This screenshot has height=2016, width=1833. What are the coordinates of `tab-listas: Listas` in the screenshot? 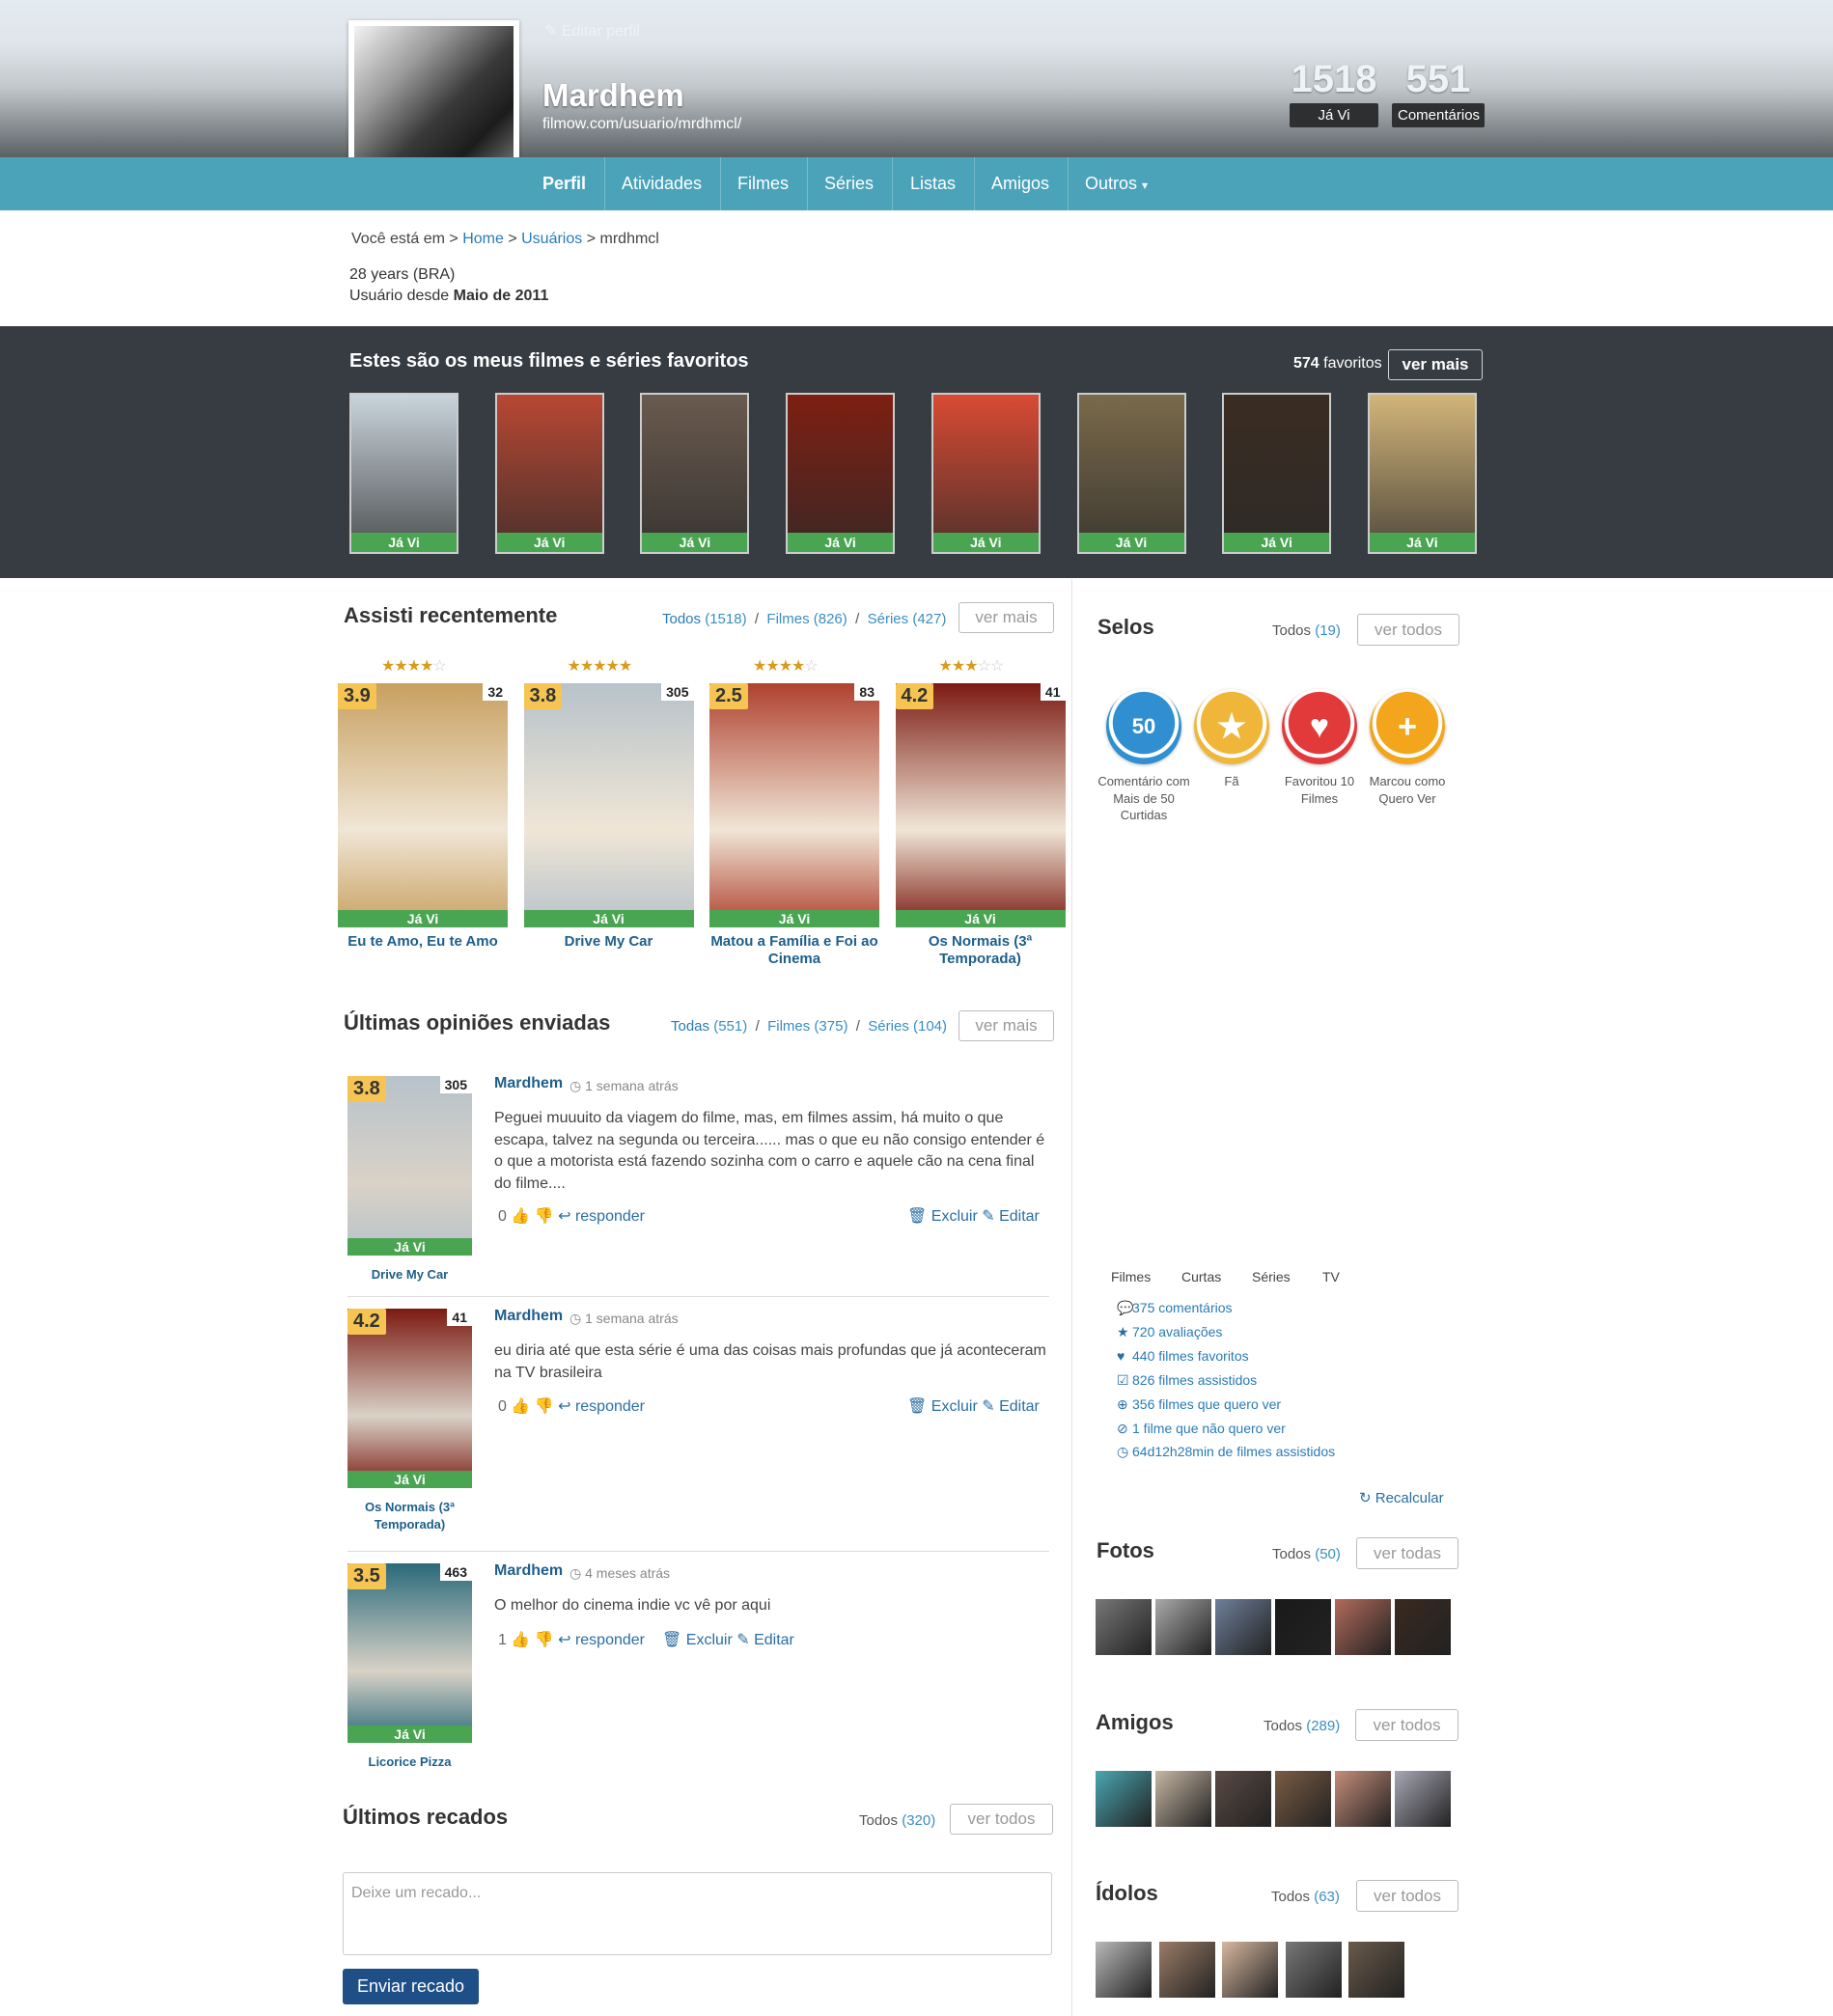 It's located at (934, 183).